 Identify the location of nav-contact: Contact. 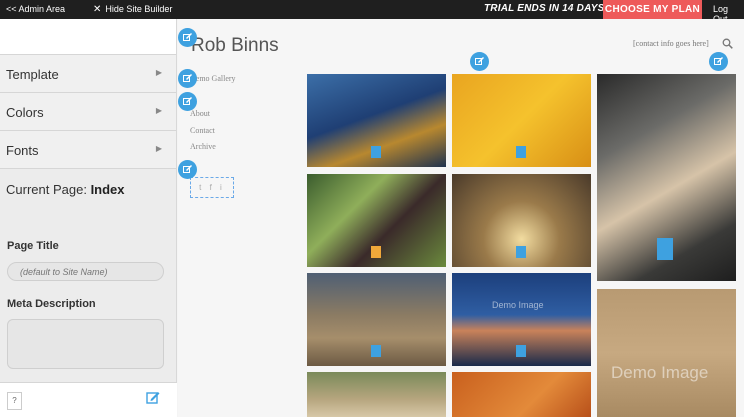
(202, 130).